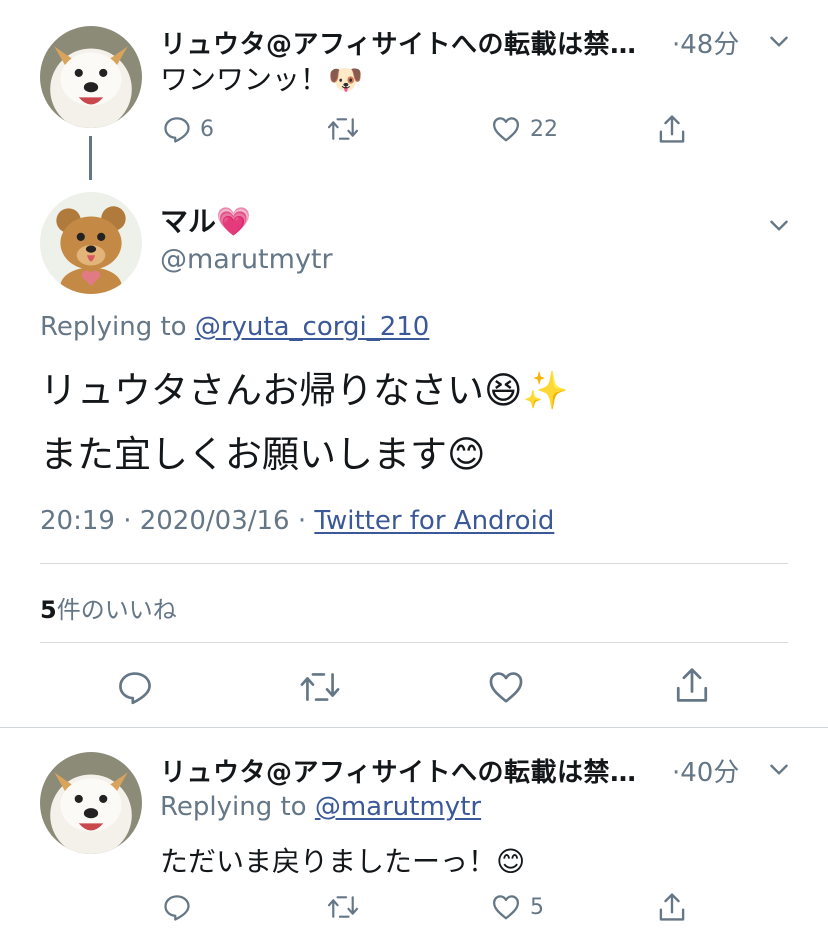  Describe the element at coordinates (304, 390) in the screenshot. I see `tweet-text-line-1: リュウタさんお帰りなさい😆✨` at that location.